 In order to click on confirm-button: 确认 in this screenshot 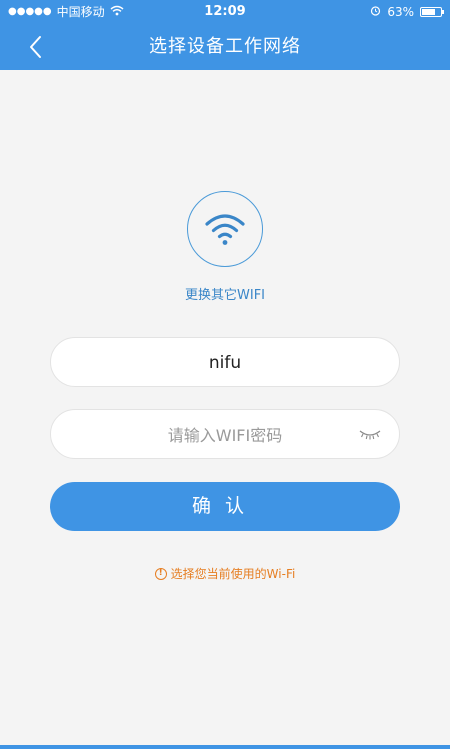, I will do `click(225, 506)`.